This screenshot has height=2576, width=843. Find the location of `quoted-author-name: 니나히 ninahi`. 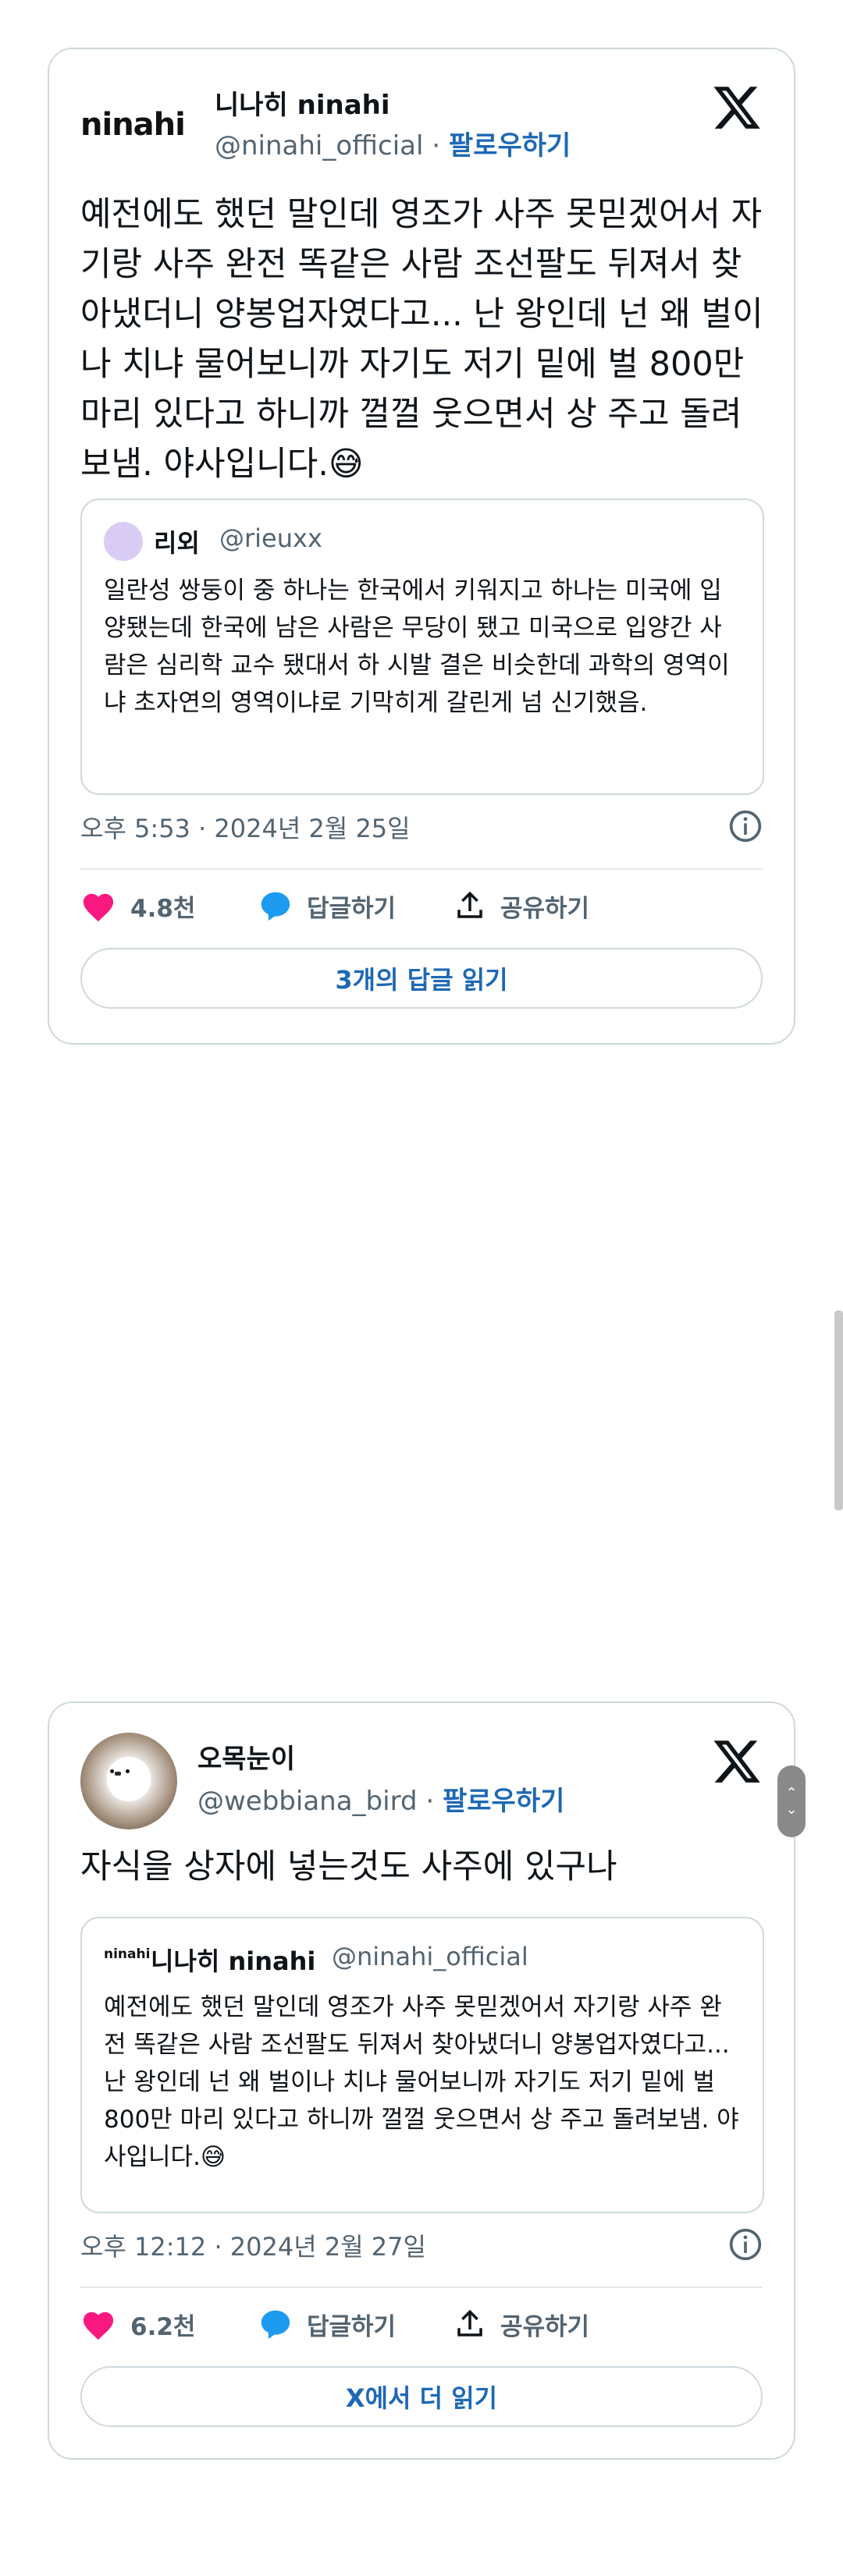

quoted-author-name: 니나히 ninahi is located at coordinates (234, 1961).